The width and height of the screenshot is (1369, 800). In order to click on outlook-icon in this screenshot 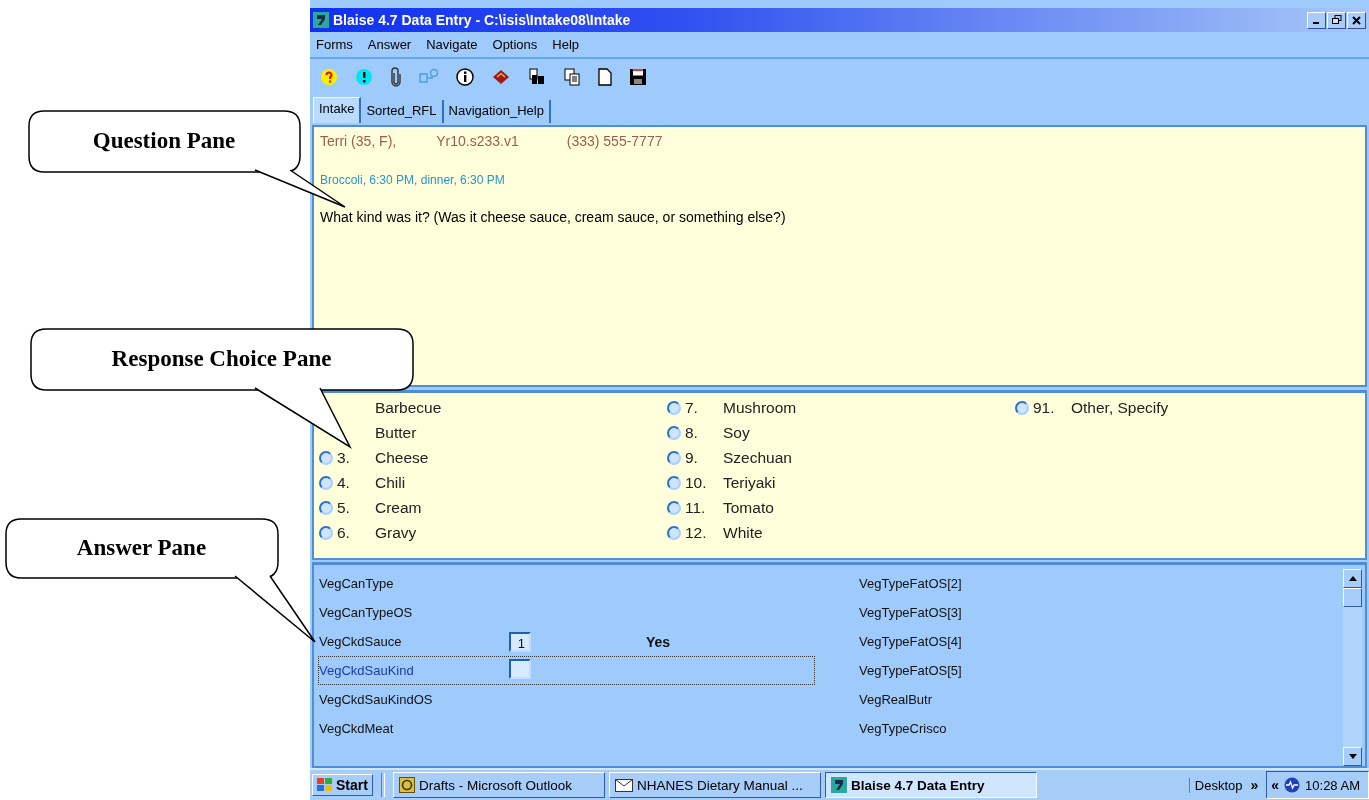, I will do `click(406, 785)`.